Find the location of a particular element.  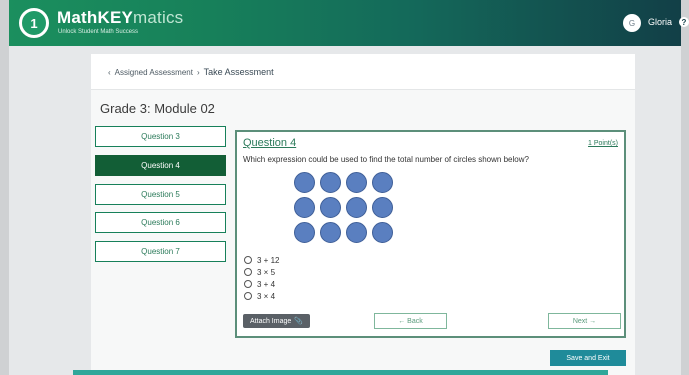

attach-image-button: Attach Image 📎 is located at coordinates (276, 321).